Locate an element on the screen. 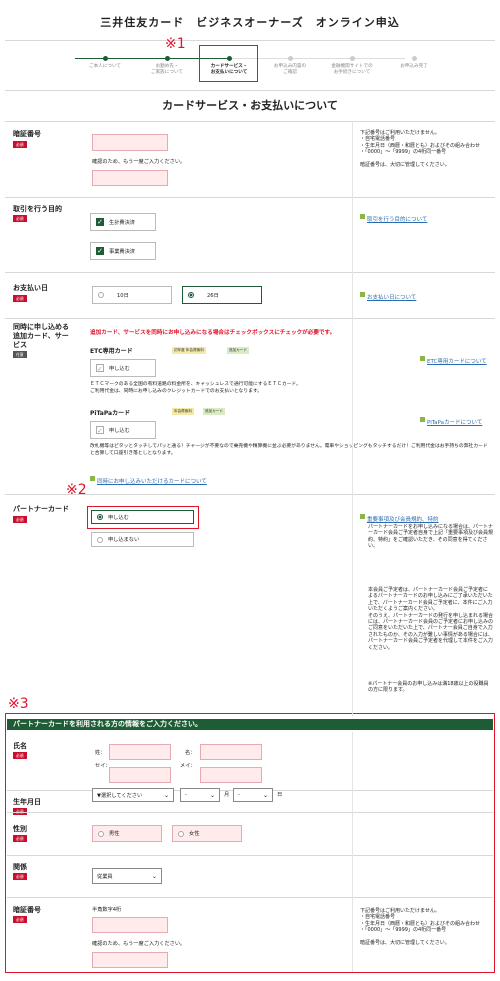 This screenshot has width=500, height=981. payday-link: お支払い日について is located at coordinates (388, 293).